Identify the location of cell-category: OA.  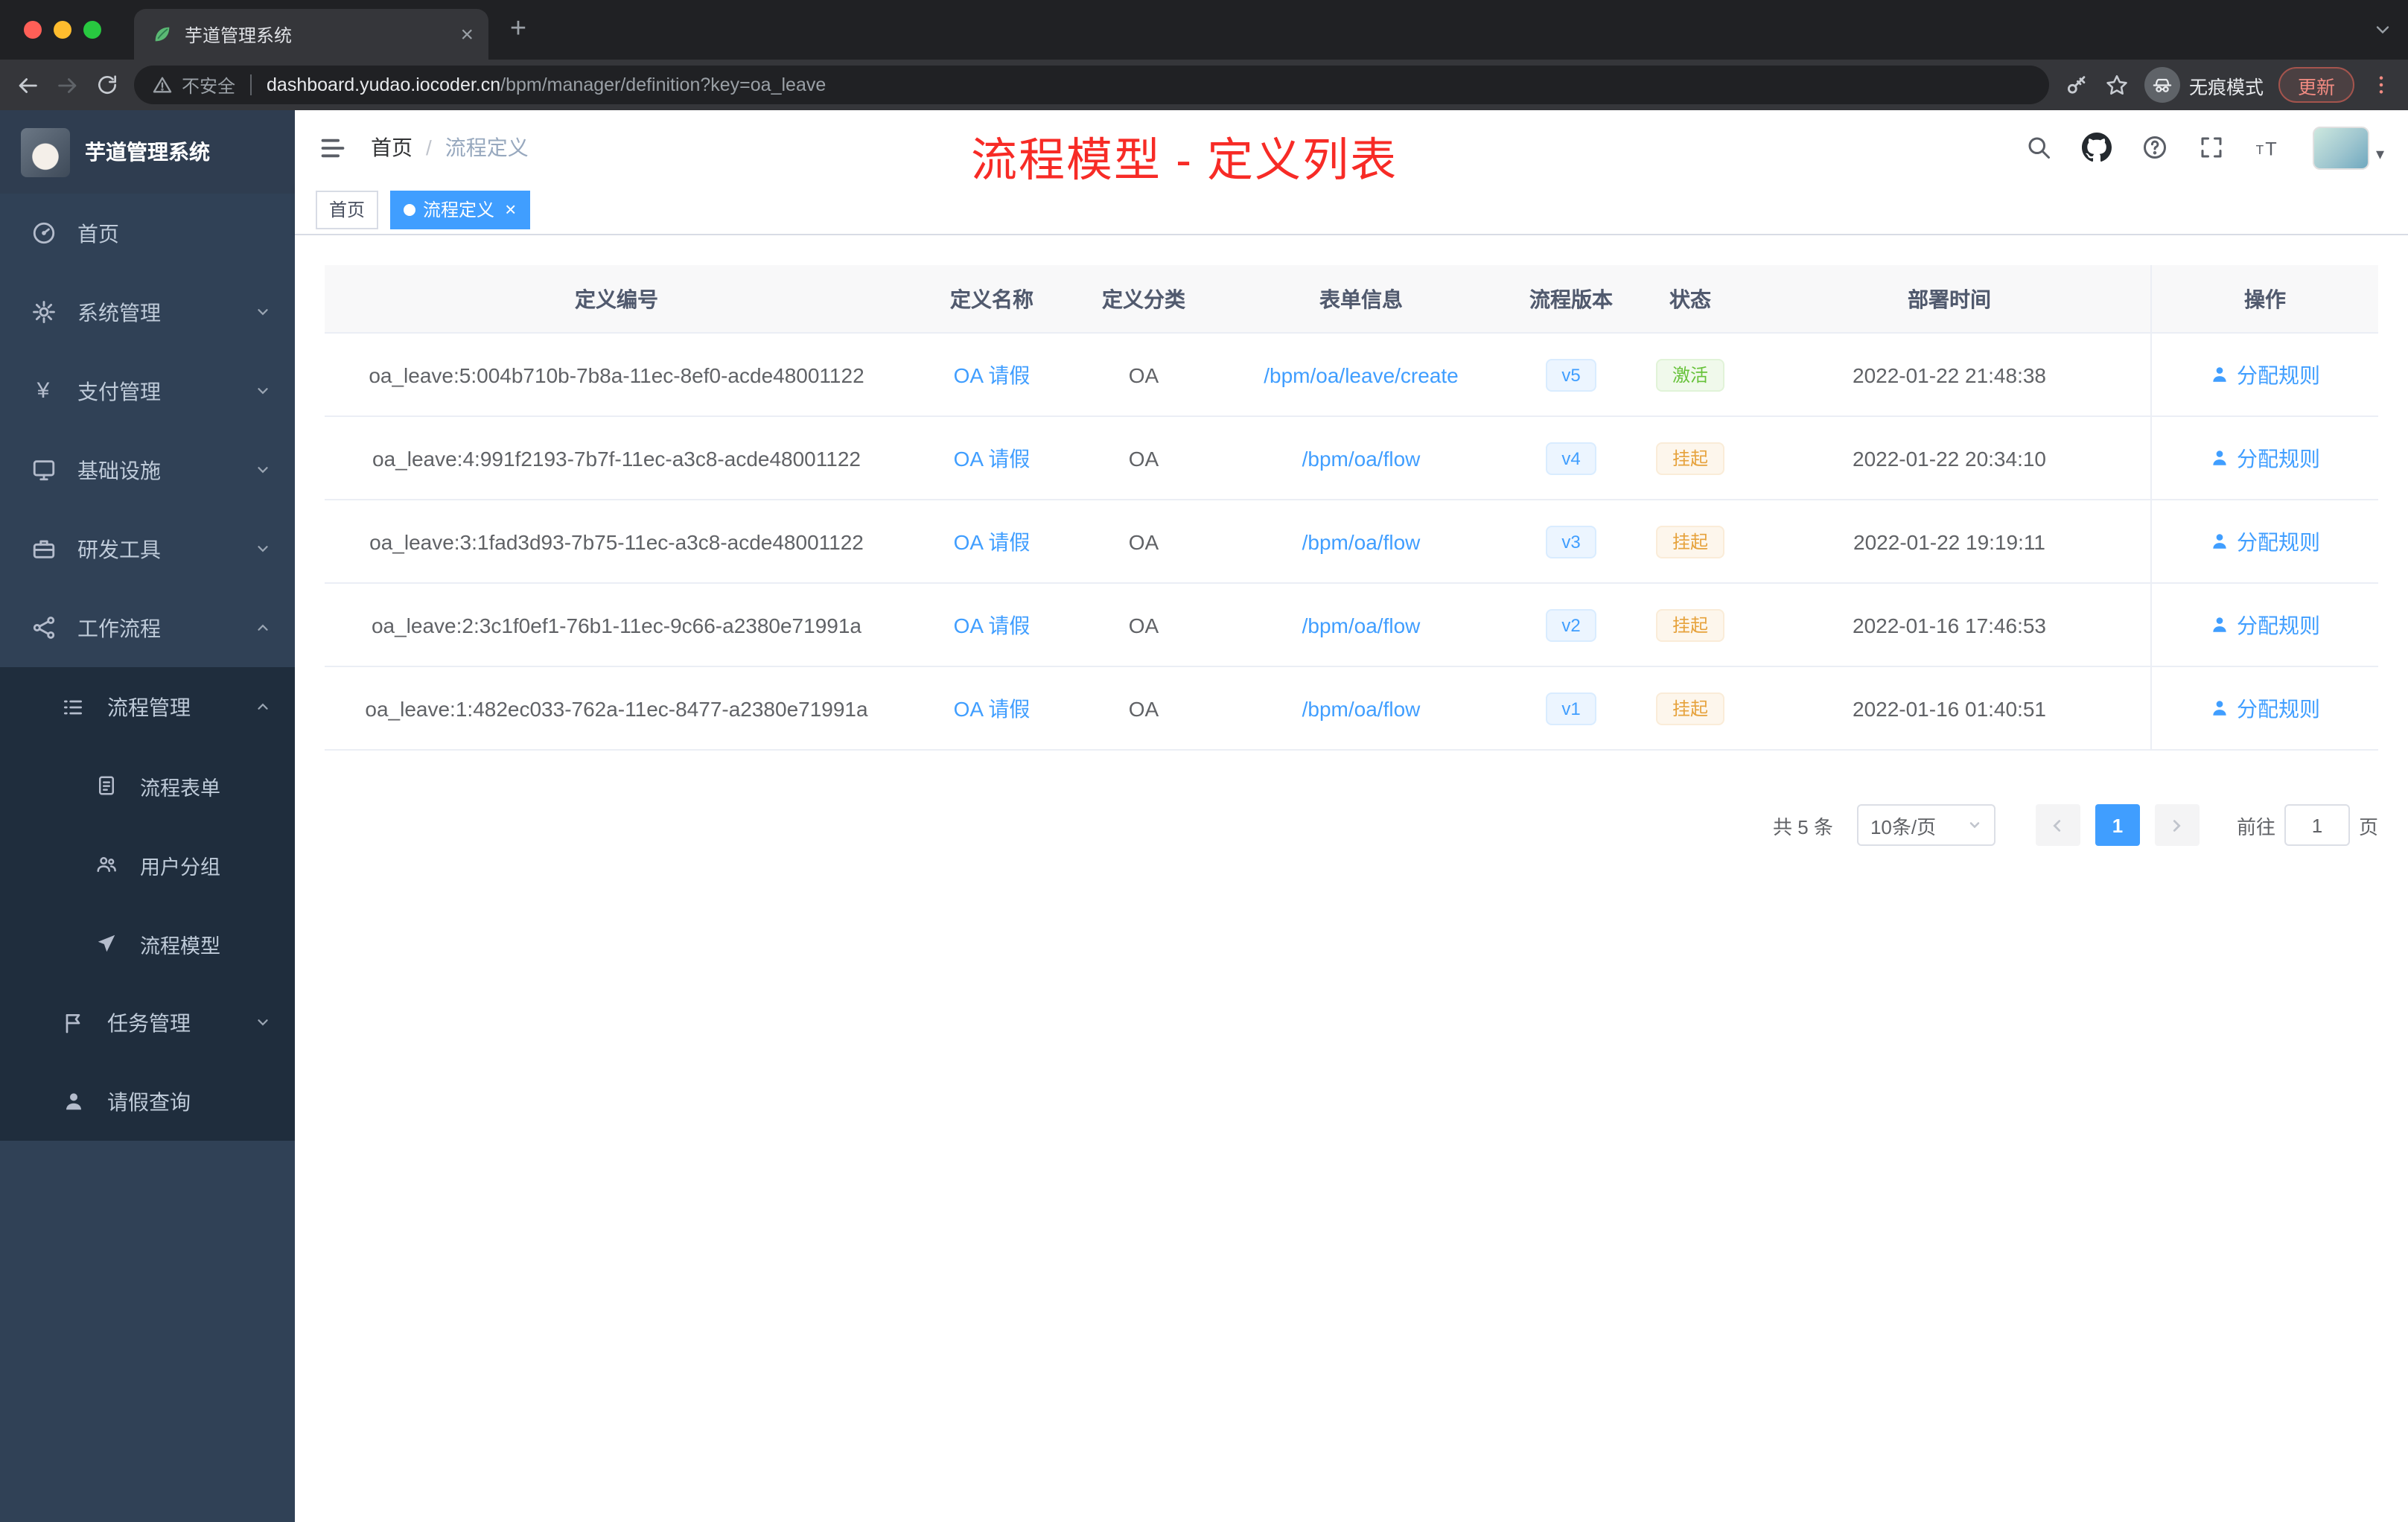
(1143, 458).